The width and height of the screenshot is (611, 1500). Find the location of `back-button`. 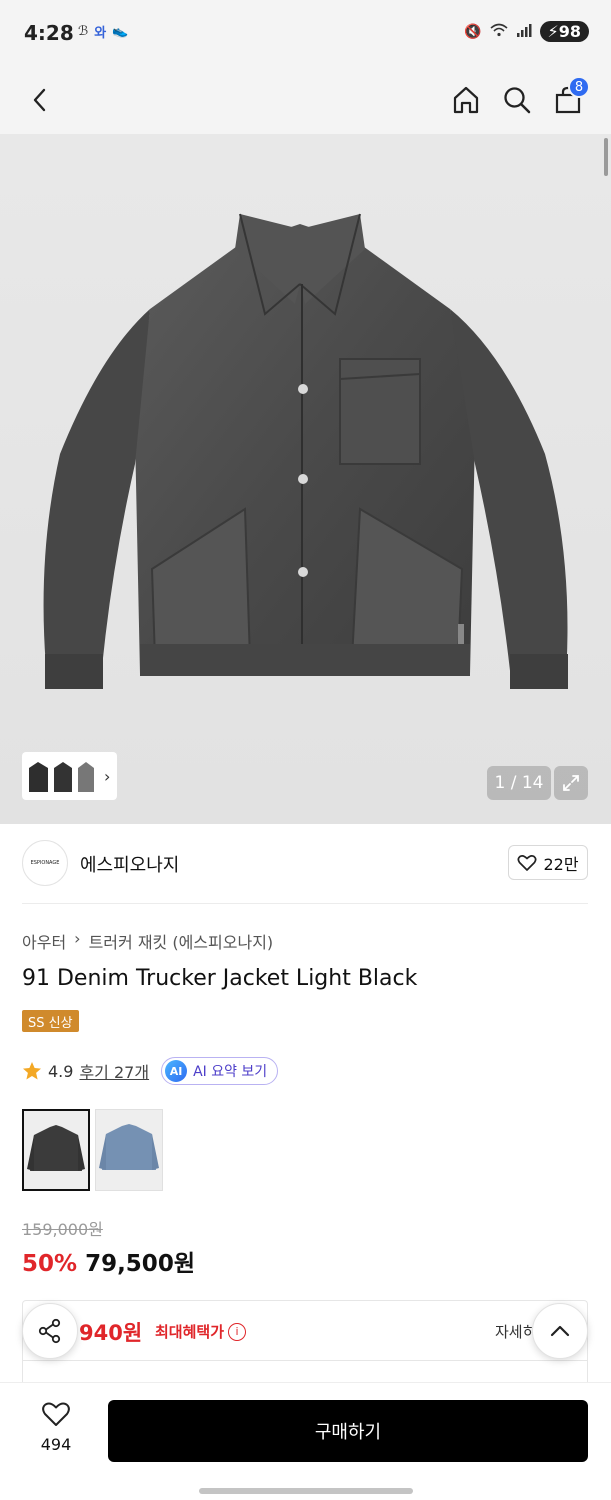

back-button is located at coordinates (40, 100).